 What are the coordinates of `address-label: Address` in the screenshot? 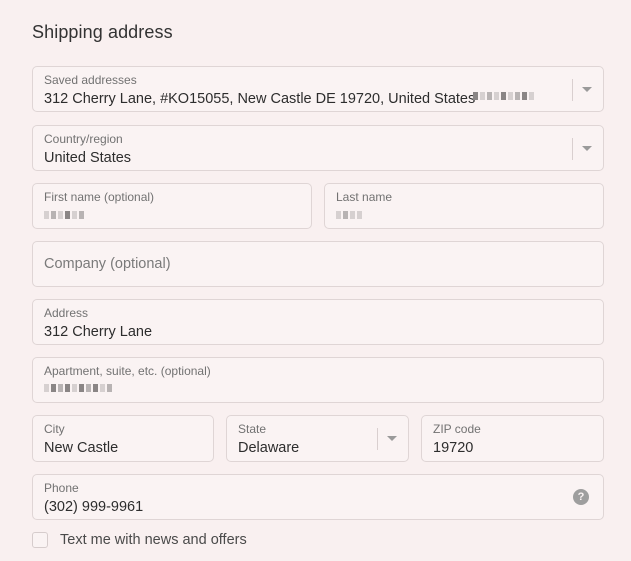 It's located at (66, 313).